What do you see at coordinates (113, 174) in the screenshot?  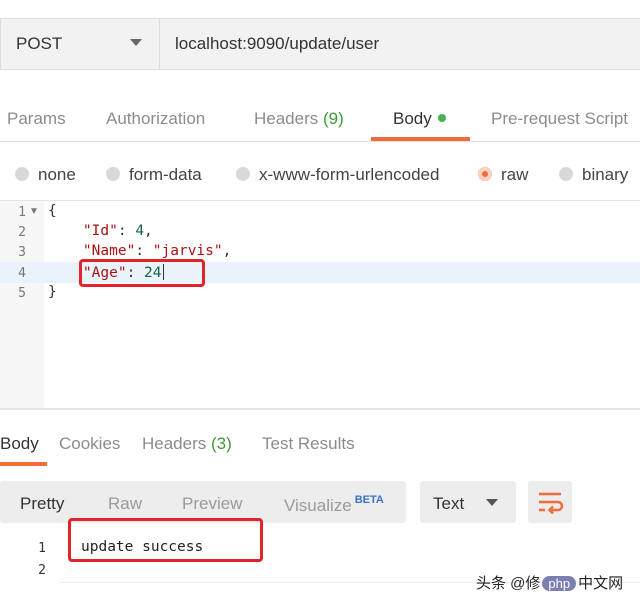 I see `radio-form-data` at bounding box center [113, 174].